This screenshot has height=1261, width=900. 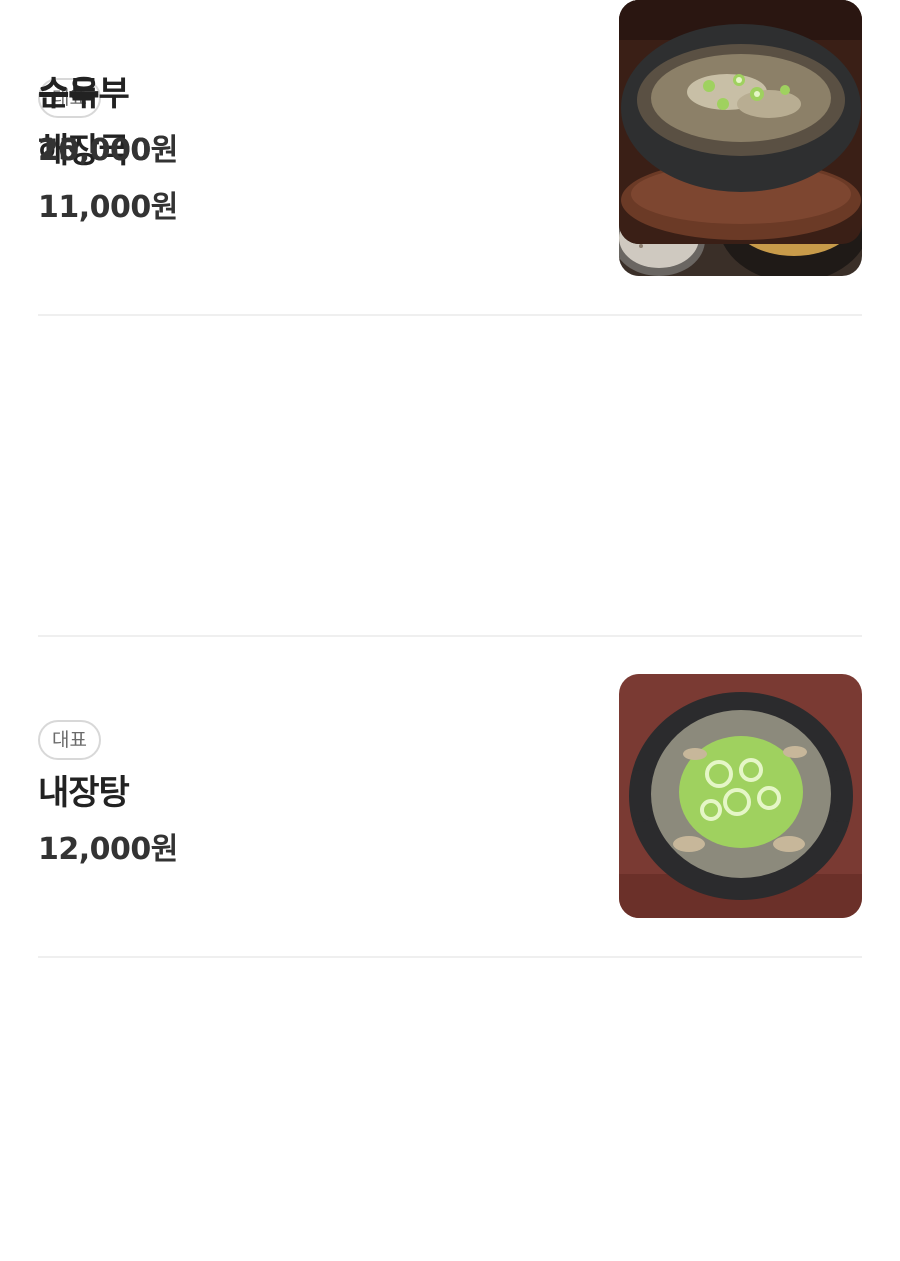 What do you see at coordinates (69, 740) in the screenshot?
I see `signature-badge: 대표` at bounding box center [69, 740].